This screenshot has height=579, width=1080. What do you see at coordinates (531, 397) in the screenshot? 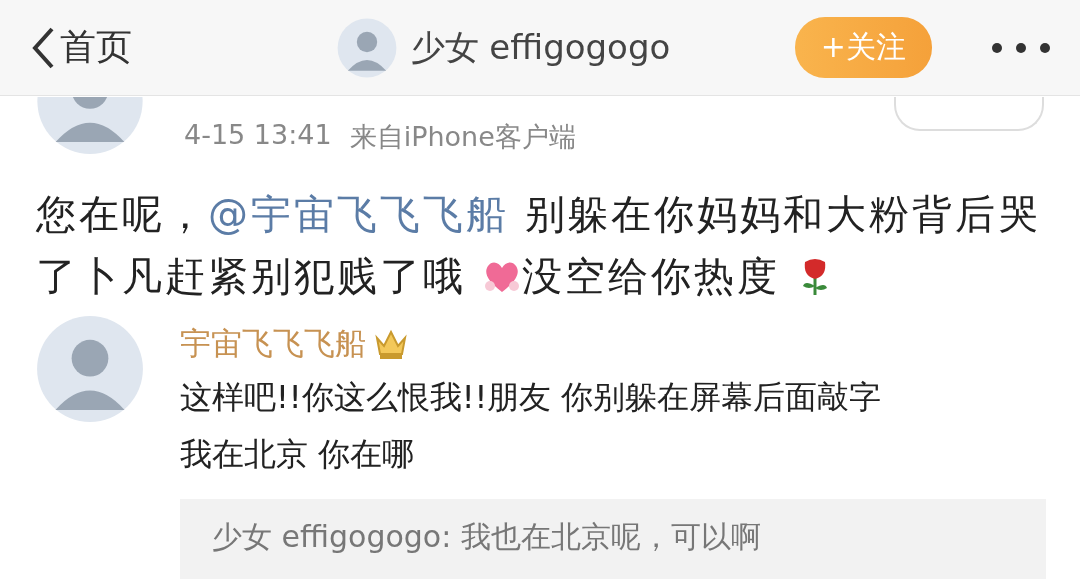
I see `comment-text: 这样吧!!你这么恨我!!朋友 你别躲在屏幕后面敲字` at bounding box center [531, 397].